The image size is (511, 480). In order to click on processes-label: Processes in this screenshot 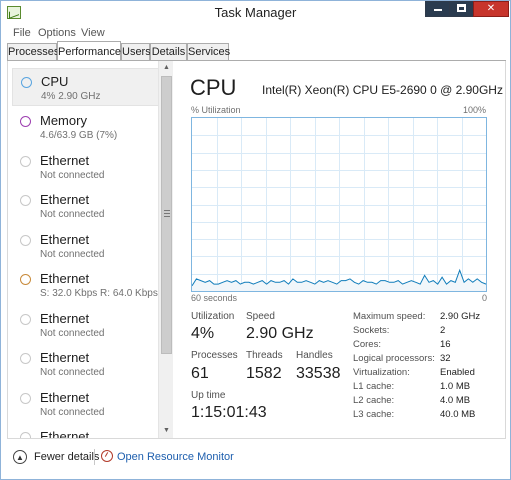, I will do `click(214, 355)`.